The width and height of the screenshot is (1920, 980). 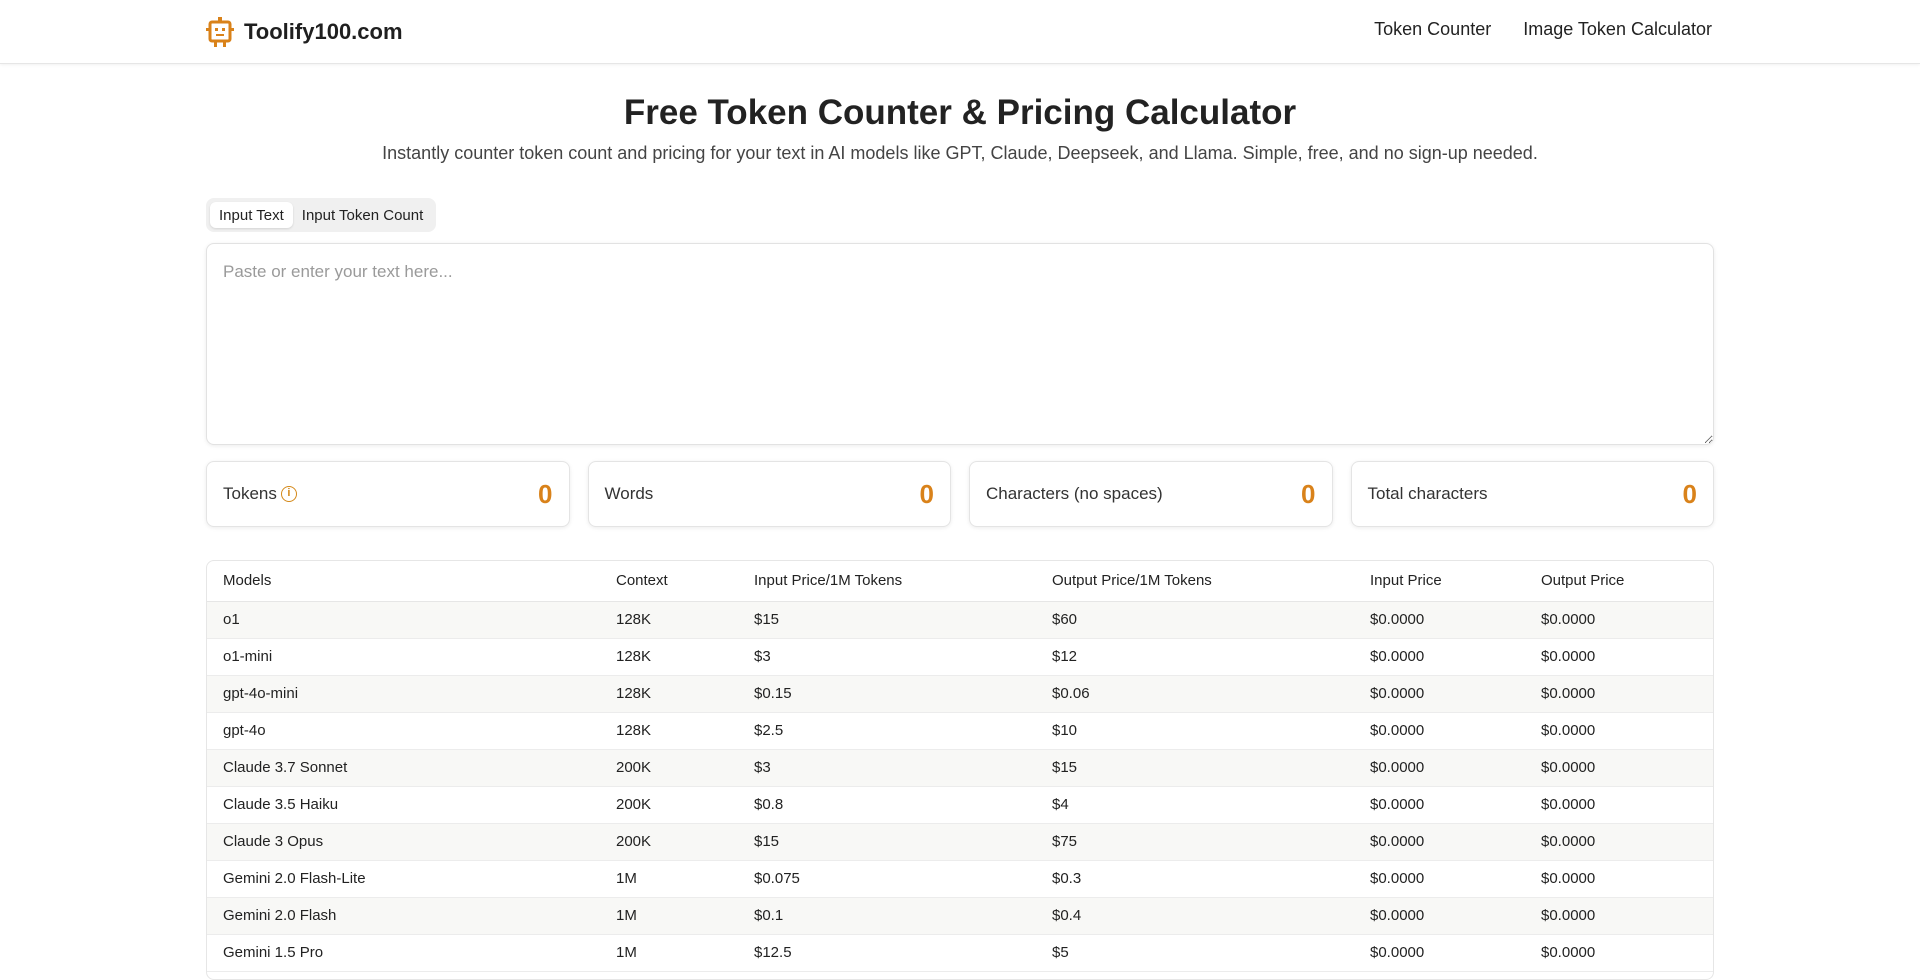 What do you see at coordinates (1195, 805) in the screenshot?
I see `cell-output-price-per-1m: $4` at bounding box center [1195, 805].